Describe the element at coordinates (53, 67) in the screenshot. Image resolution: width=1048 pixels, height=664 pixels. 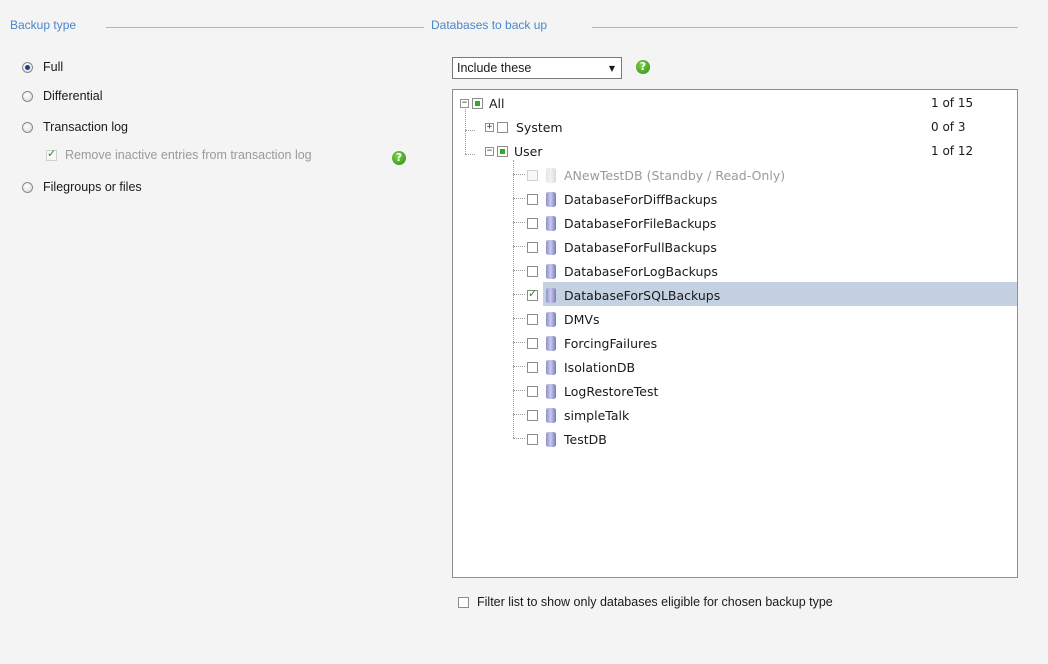
I see `radio-full-label: Full` at that location.